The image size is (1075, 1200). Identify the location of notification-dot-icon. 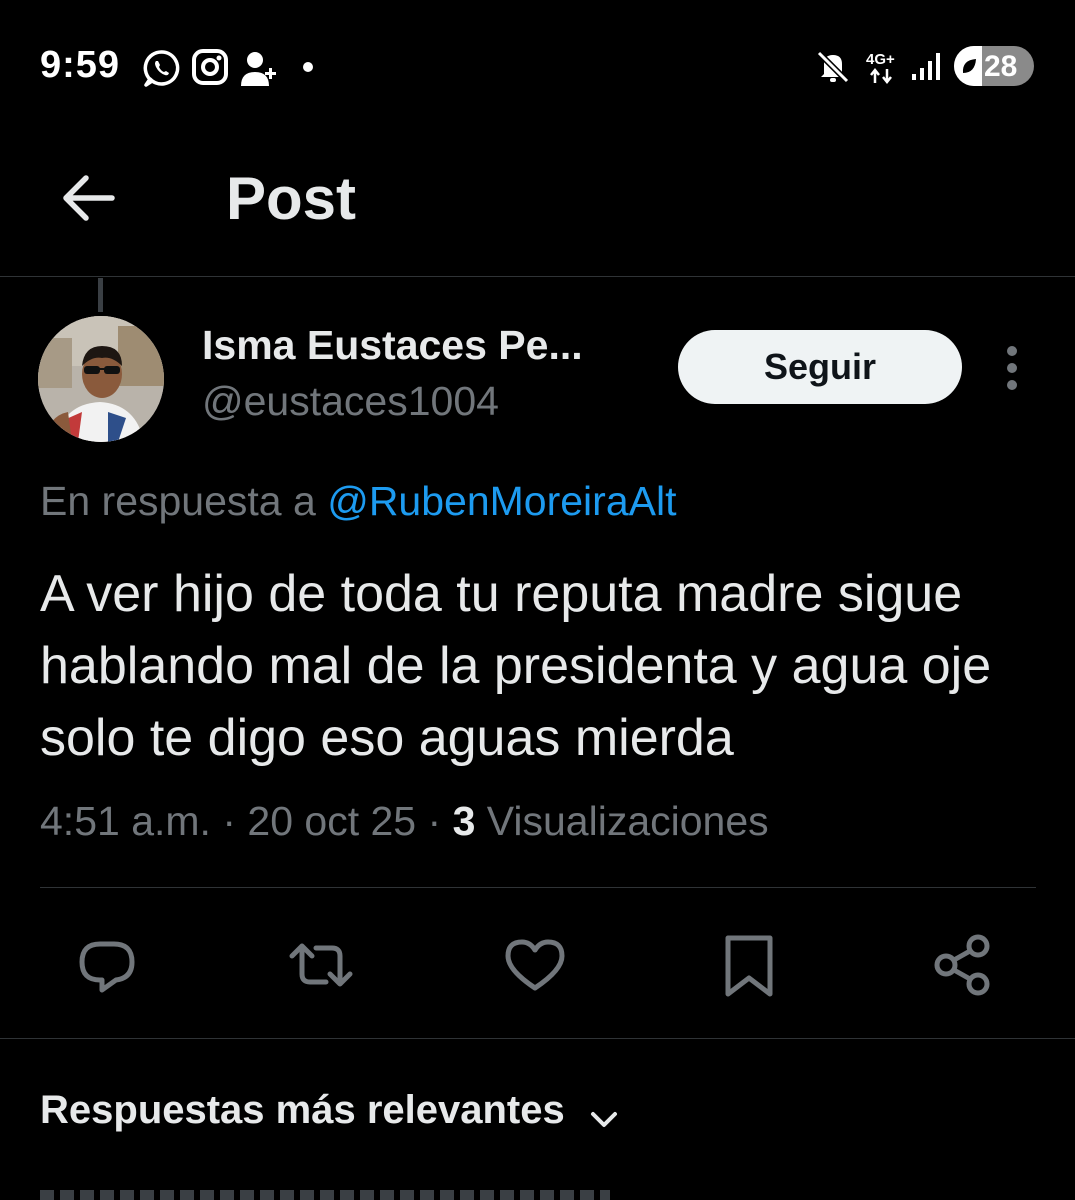
(308, 67).